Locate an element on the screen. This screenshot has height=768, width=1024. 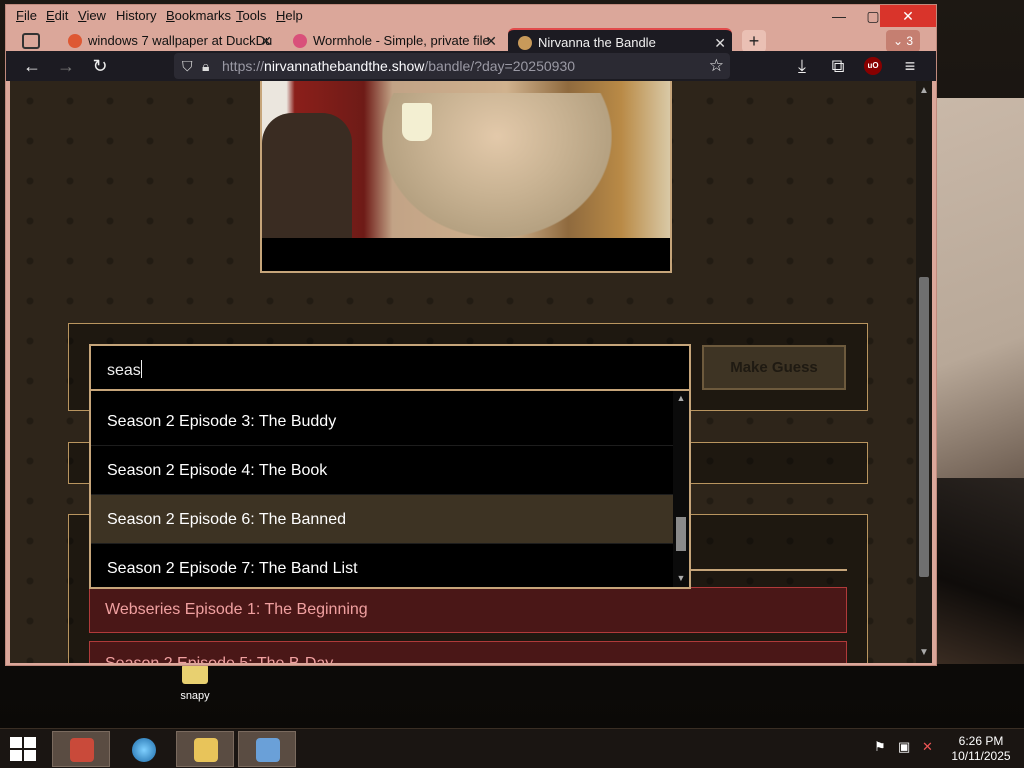
network-icon: ▣ is located at coordinates (904, 747).